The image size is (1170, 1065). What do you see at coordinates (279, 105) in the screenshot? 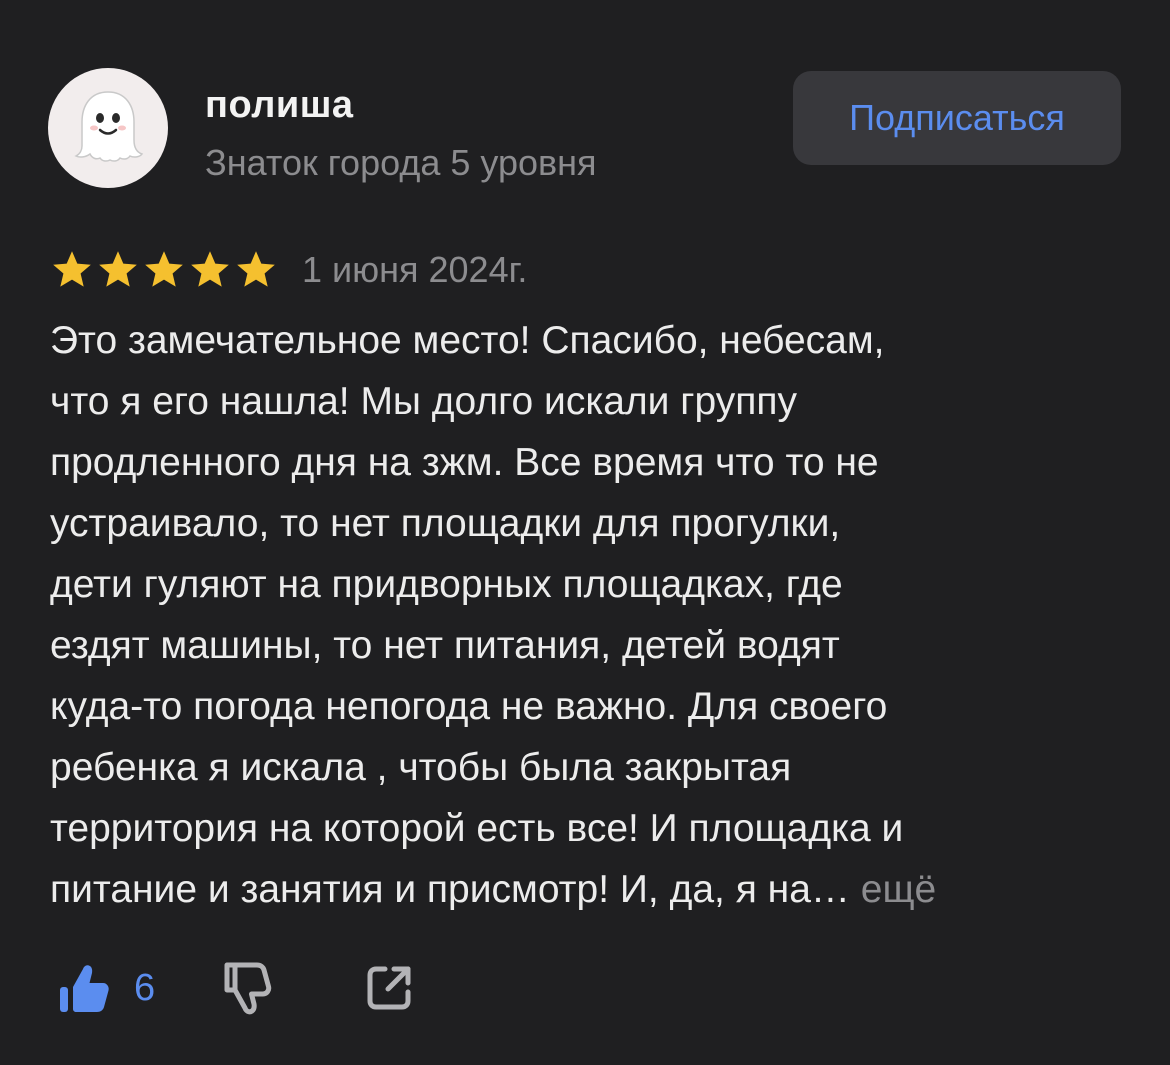
I see `author-name: полиша` at bounding box center [279, 105].